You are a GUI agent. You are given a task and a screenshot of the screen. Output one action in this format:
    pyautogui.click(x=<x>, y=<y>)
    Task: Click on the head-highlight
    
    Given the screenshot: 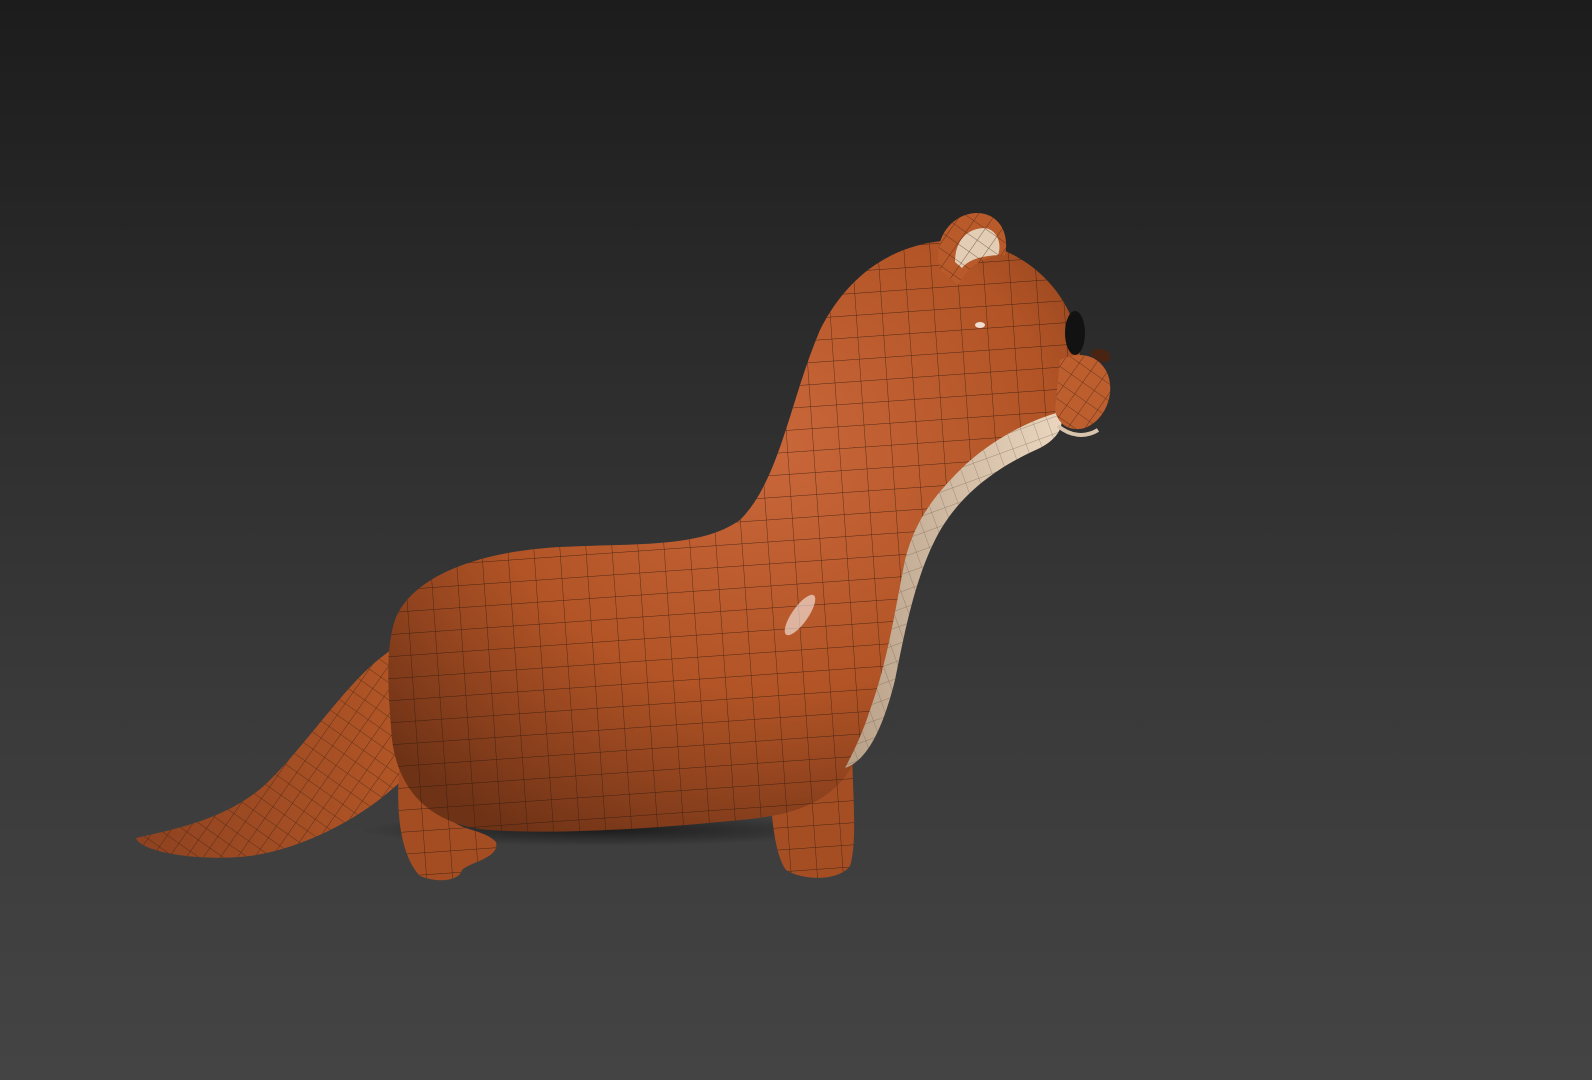 What is the action you would take?
    pyautogui.click(x=980, y=325)
    